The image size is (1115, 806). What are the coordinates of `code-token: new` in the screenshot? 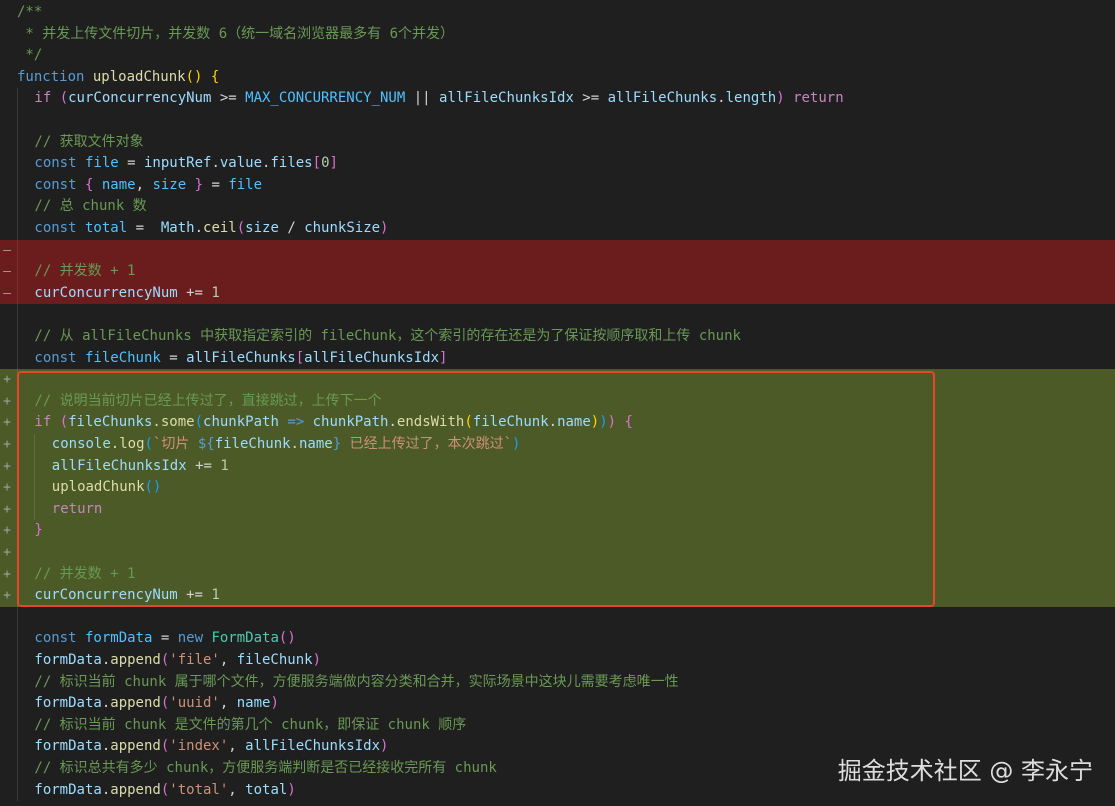 It's located at (190, 638).